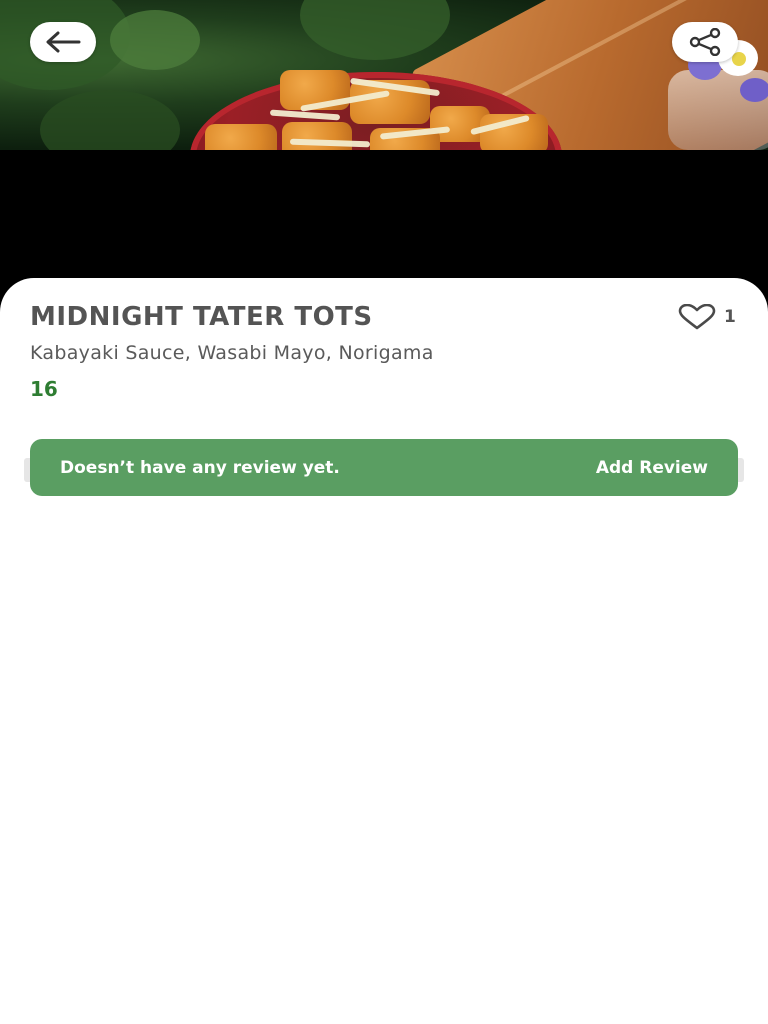 The width and height of the screenshot is (768, 1024). What do you see at coordinates (730, 317) in the screenshot?
I see `like-count: 1` at bounding box center [730, 317].